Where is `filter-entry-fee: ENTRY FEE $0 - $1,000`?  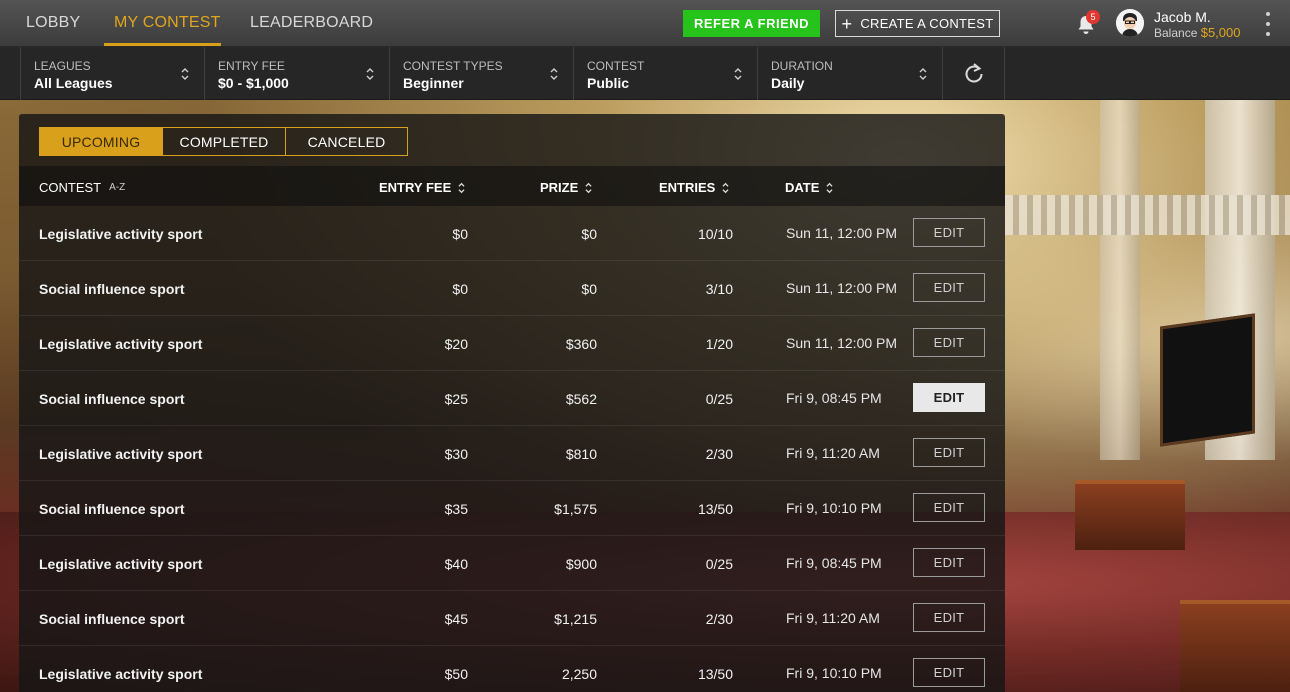 filter-entry-fee: ENTRY FEE $0 - $1,000 is located at coordinates (297, 73).